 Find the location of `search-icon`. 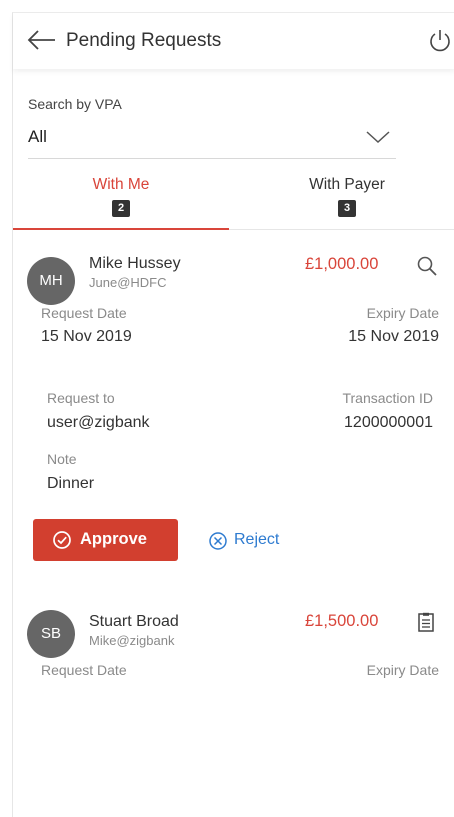

search-icon is located at coordinates (427, 266).